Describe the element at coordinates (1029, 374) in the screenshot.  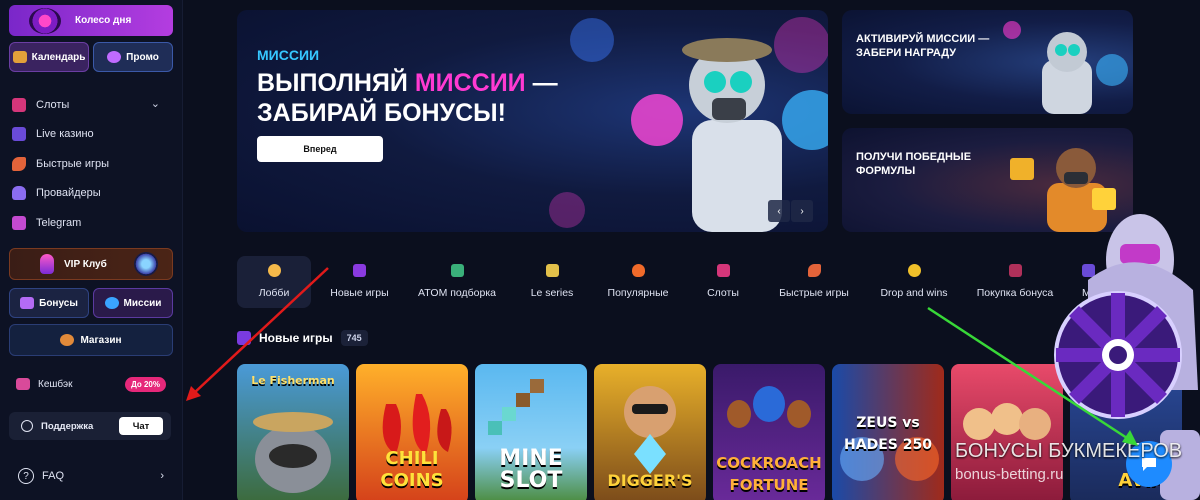
I see `green-annotation-arrow` at that location.